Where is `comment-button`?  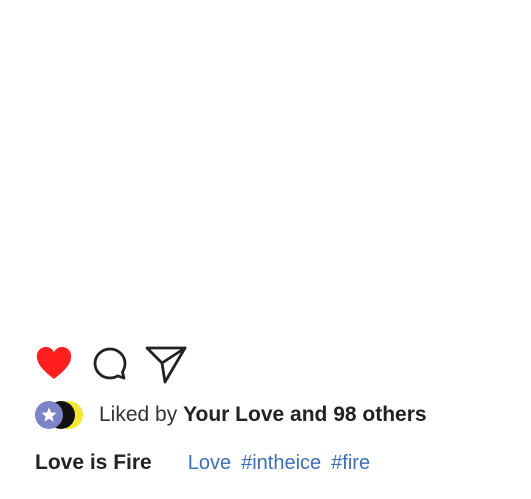 comment-button is located at coordinates (110, 364).